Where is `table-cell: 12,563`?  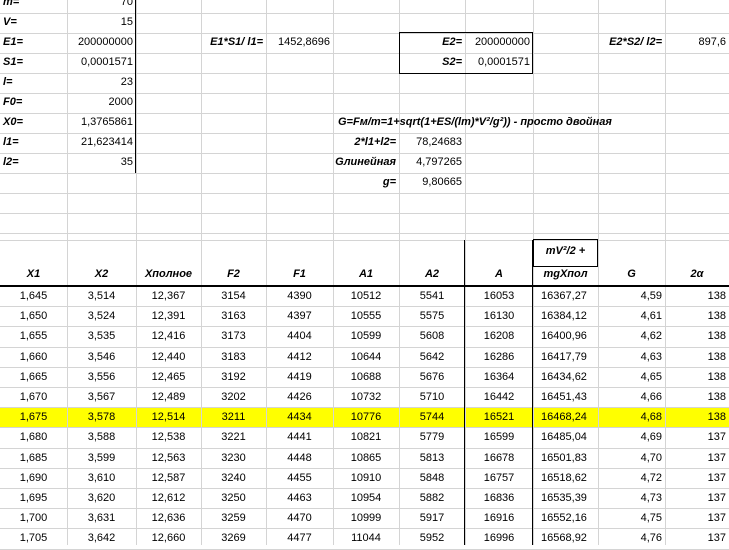 table-cell: 12,563 is located at coordinates (168, 458).